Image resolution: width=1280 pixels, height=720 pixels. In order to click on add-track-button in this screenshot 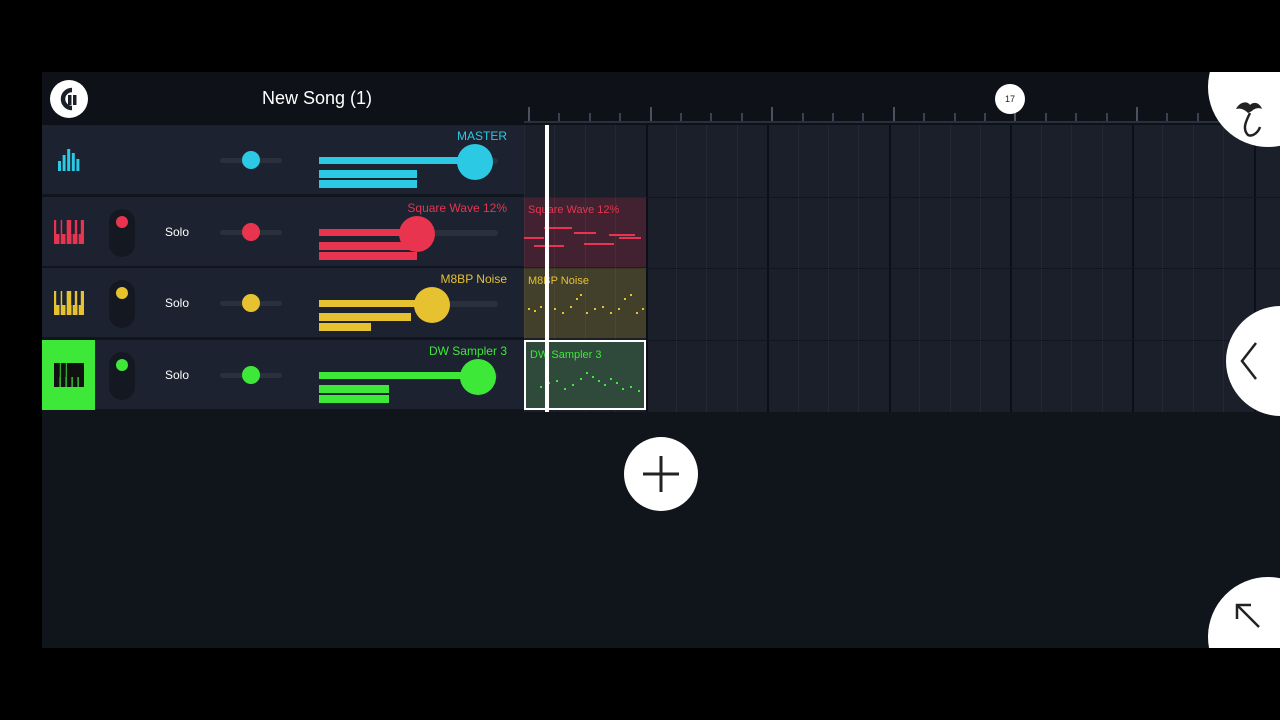, I will do `click(661, 474)`.